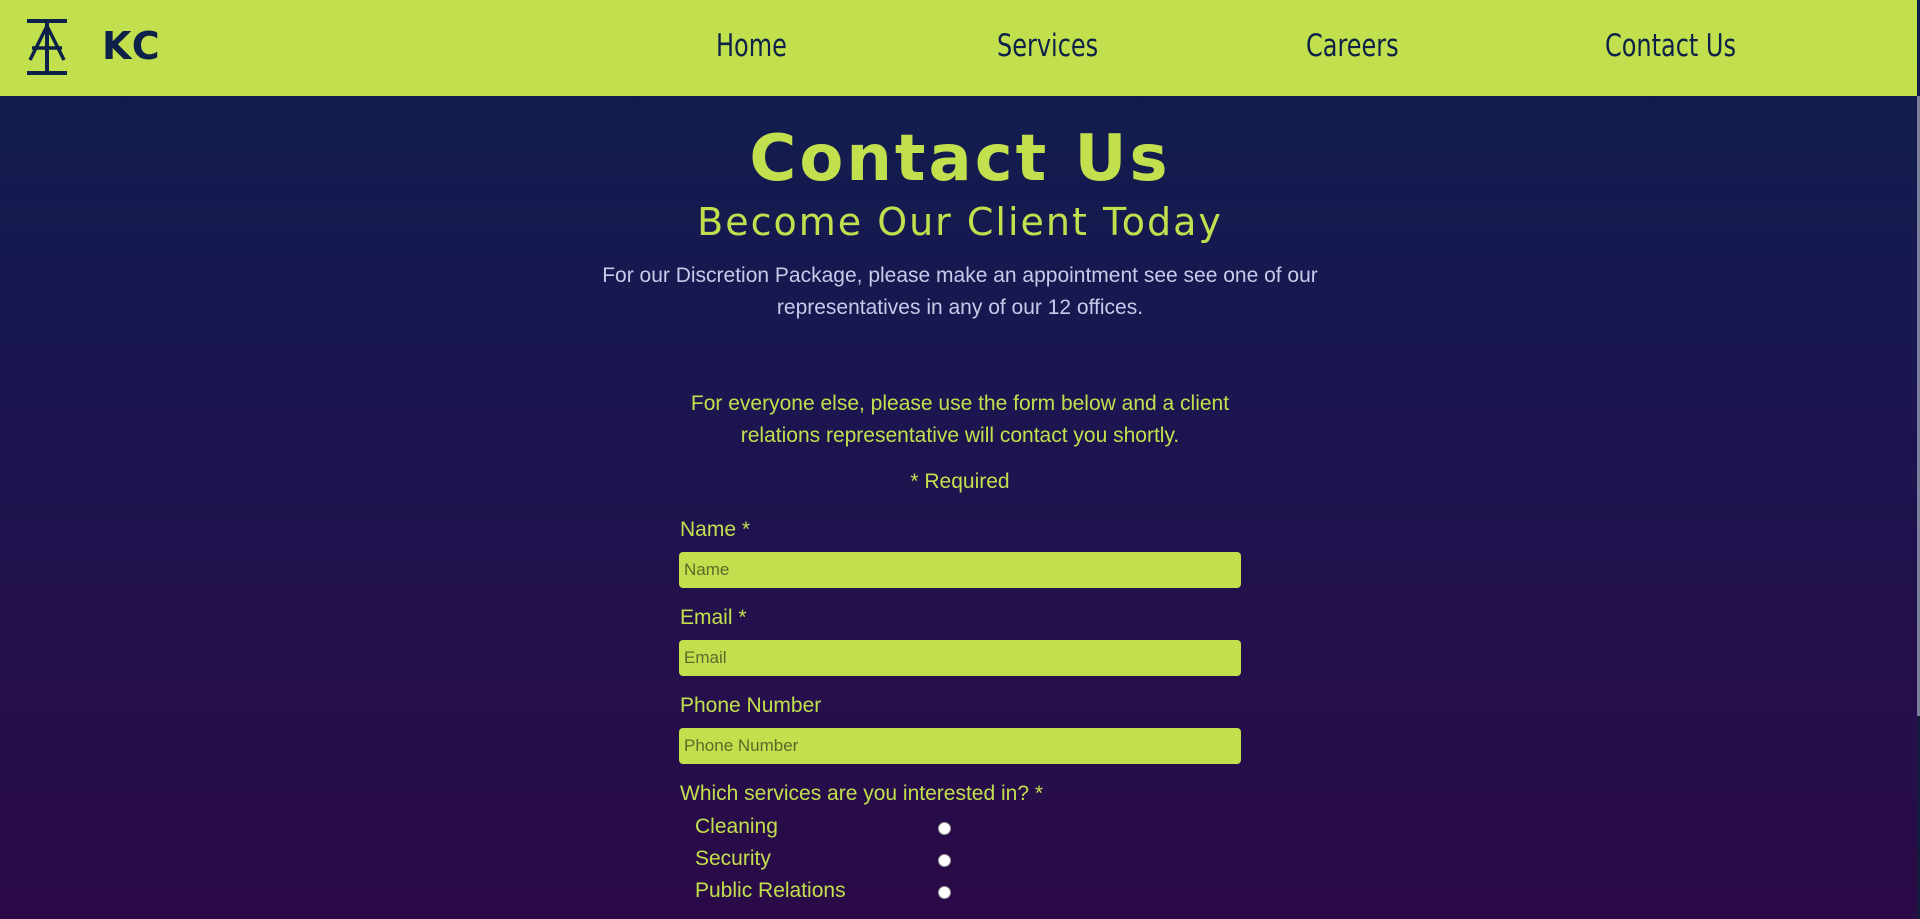  I want to click on nav-home: Home, so click(751, 46).